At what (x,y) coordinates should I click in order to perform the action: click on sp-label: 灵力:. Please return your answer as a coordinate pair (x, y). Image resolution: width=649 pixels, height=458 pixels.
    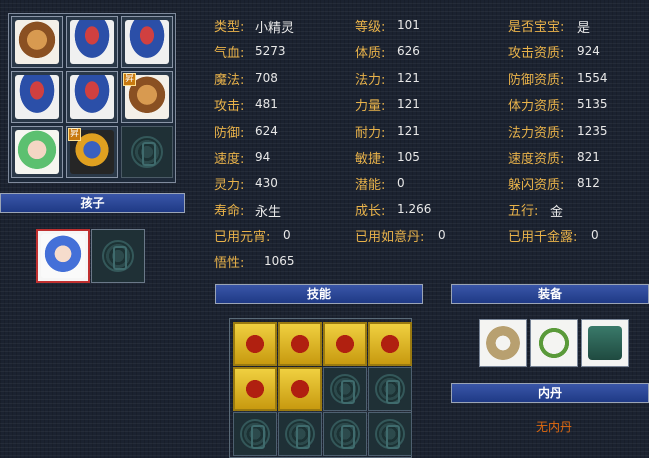
    Looking at the image, I should click on (229, 185).